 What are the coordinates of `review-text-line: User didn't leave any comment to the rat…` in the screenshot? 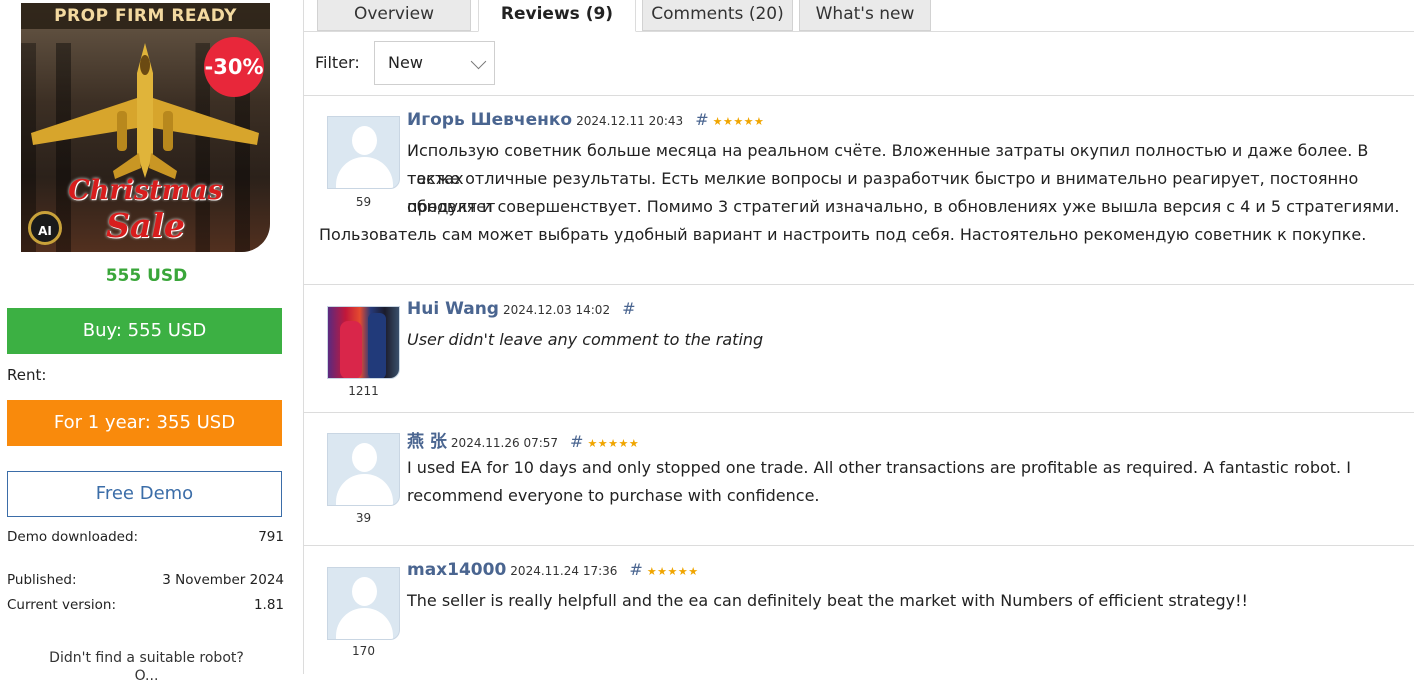 It's located at (585, 339).